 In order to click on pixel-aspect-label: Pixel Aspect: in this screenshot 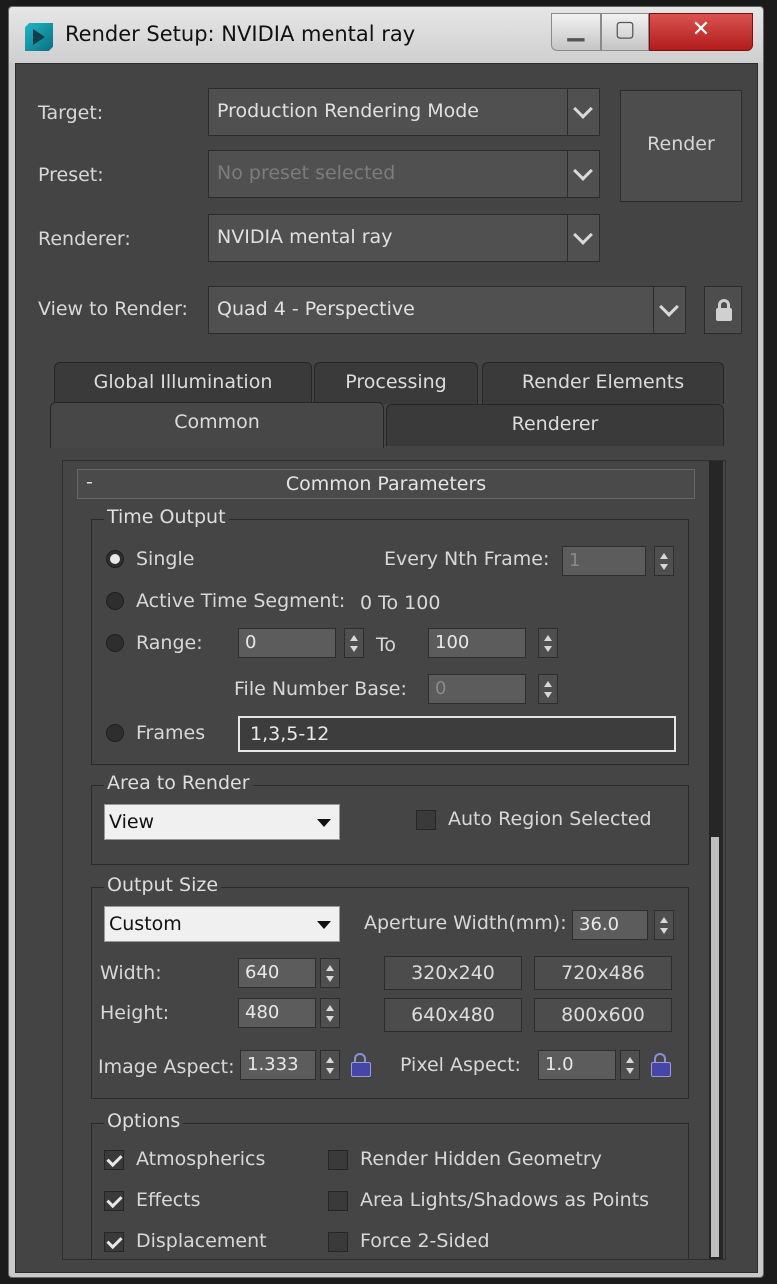, I will do `click(460, 1065)`.